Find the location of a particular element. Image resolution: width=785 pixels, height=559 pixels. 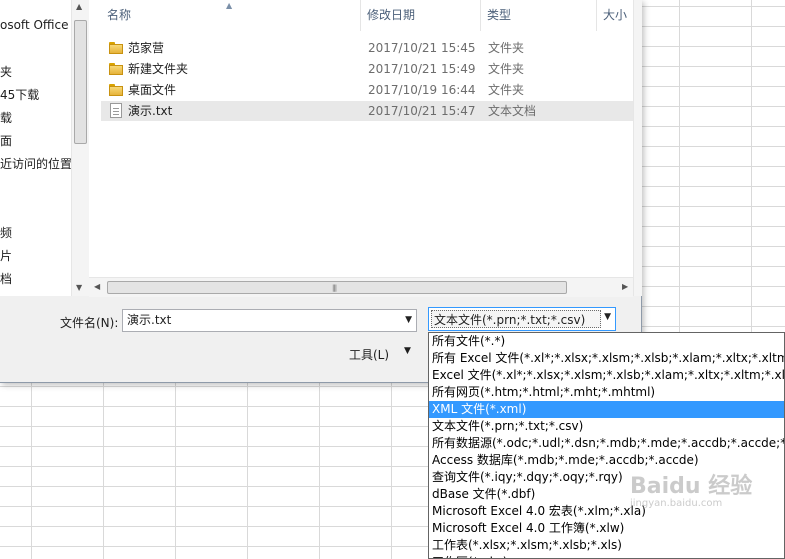

file-type-combobox: 文本文件(*.prn;*.txt;*.csv) ▼ is located at coordinates (522, 319).